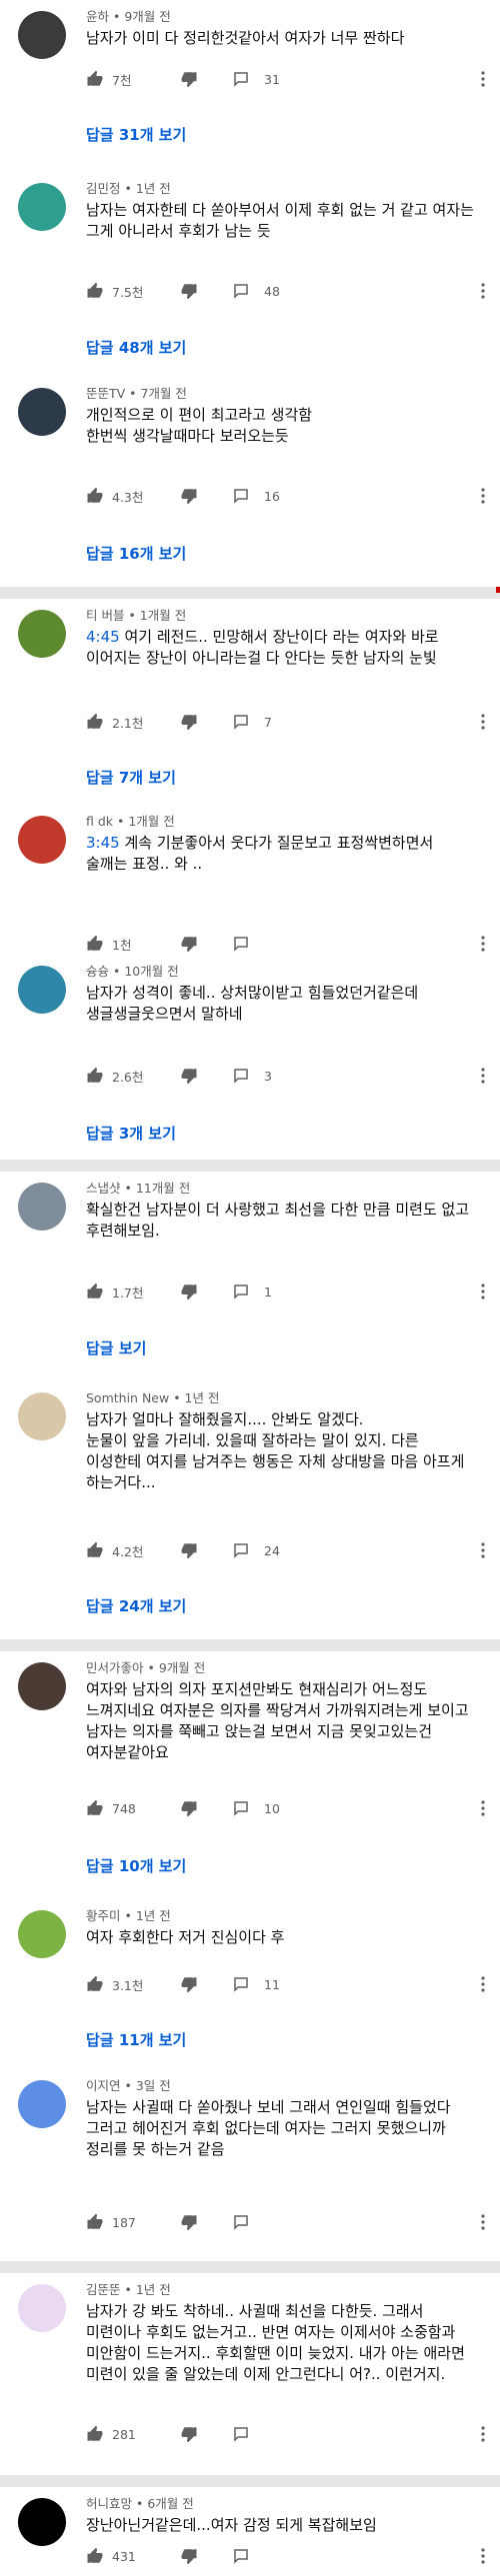 Image resolution: width=500 pixels, height=2576 pixels. What do you see at coordinates (256, 1550) in the screenshot?
I see `reply-button: 24` at bounding box center [256, 1550].